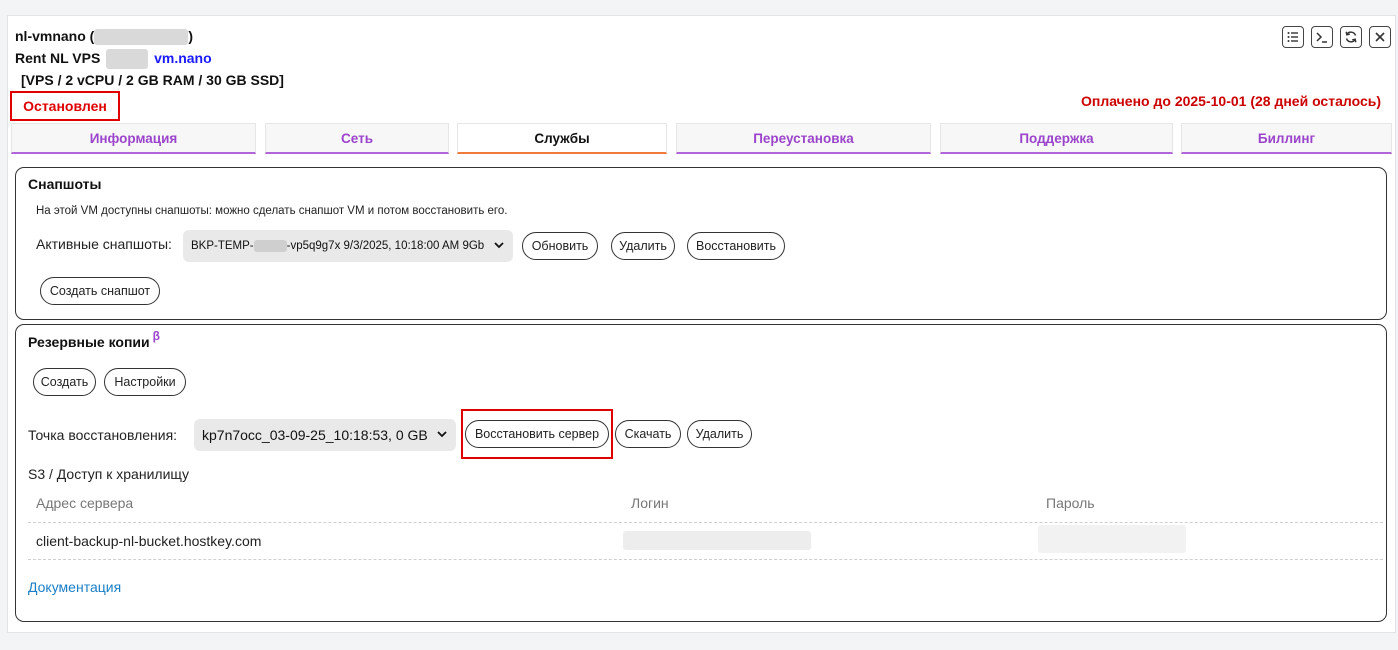 The image size is (1398, 650). What do you see at coordinates (149, 541) in the screenshot?
I see `server-address-cell: client-backup-nl-bucket.hostkey.com` at bounding box center [149, 541].